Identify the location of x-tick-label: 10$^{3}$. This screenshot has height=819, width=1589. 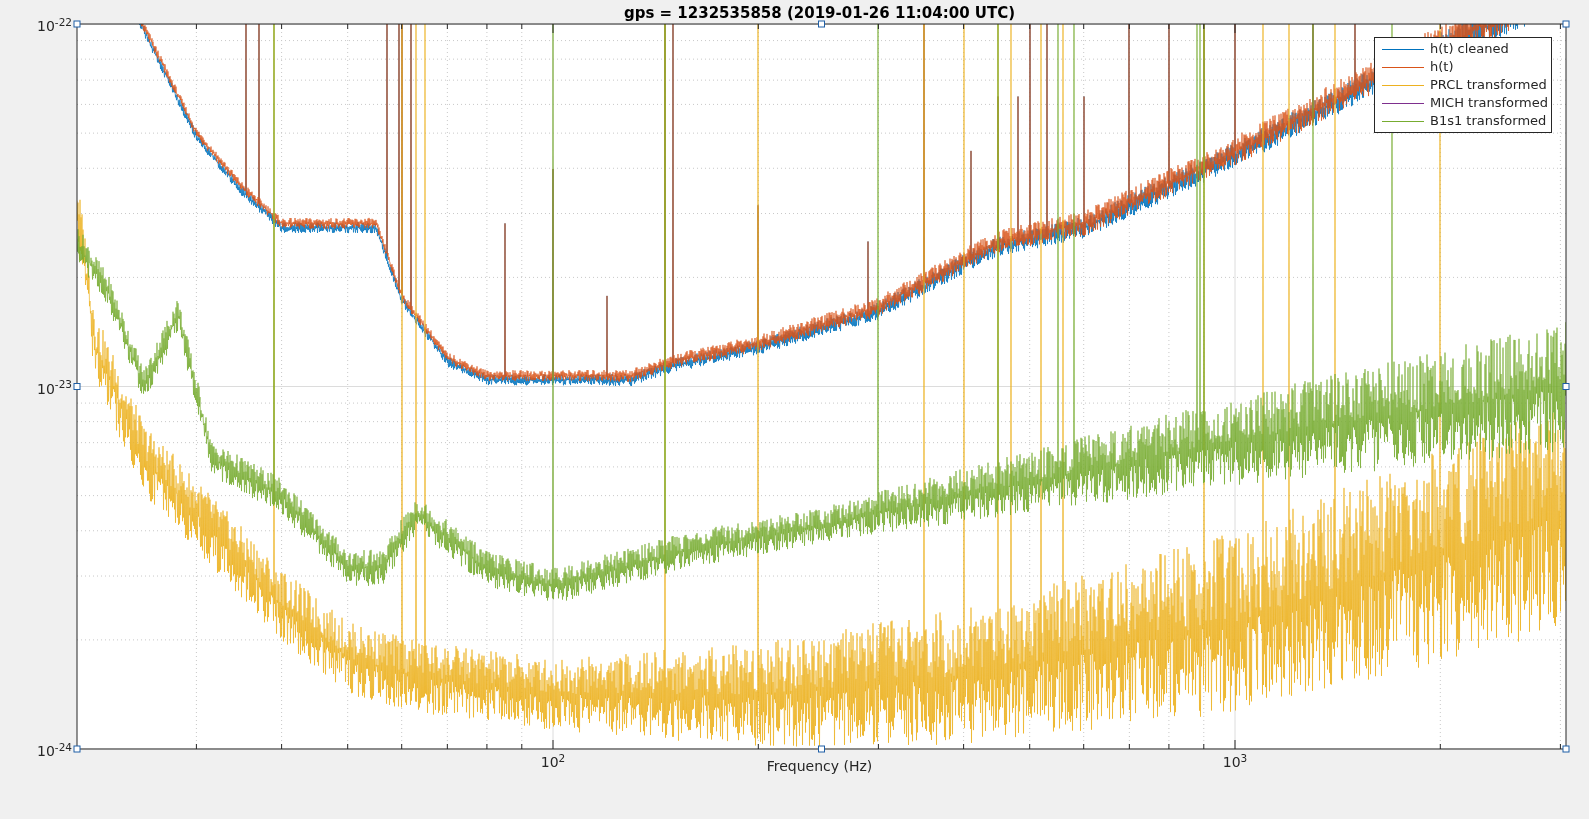
(1235, 762).